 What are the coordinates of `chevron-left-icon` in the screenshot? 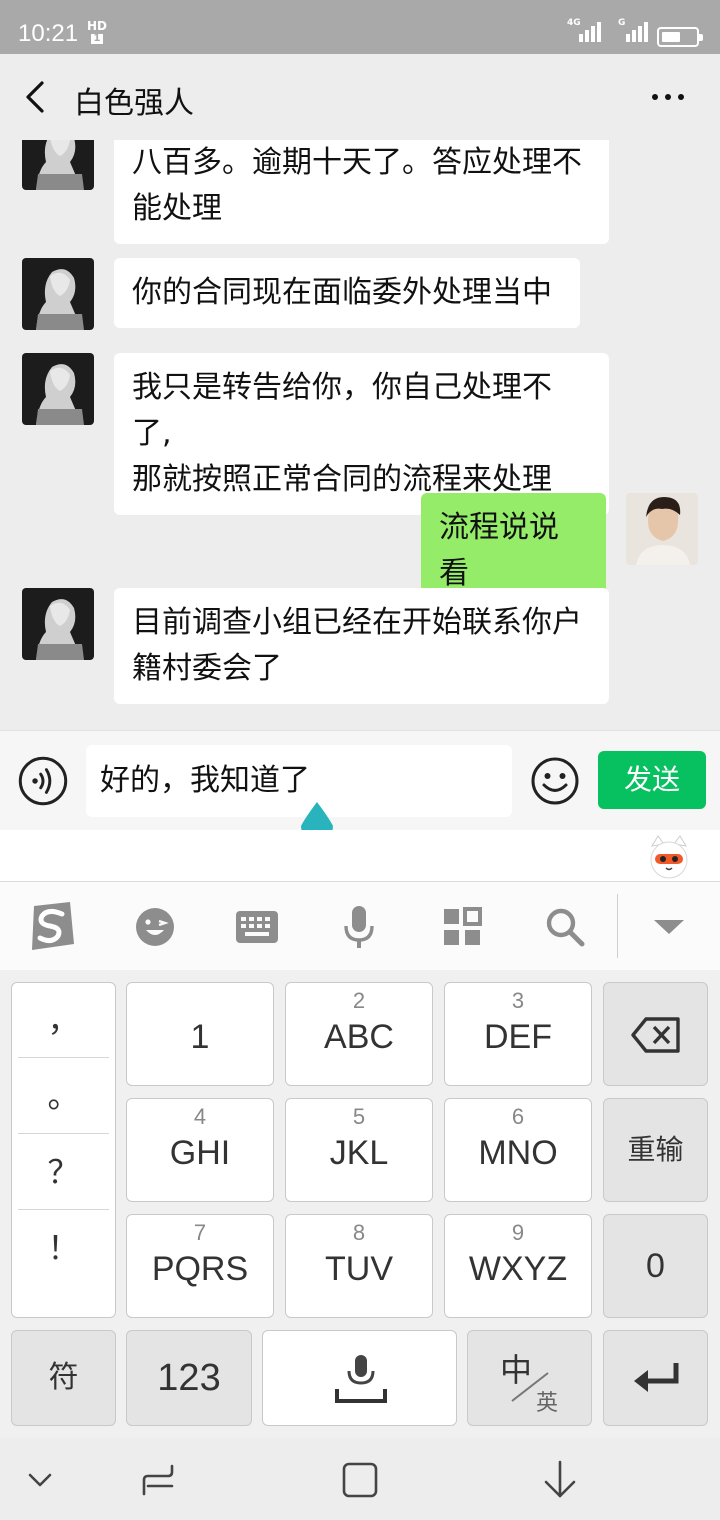 It's located at (36, 97).